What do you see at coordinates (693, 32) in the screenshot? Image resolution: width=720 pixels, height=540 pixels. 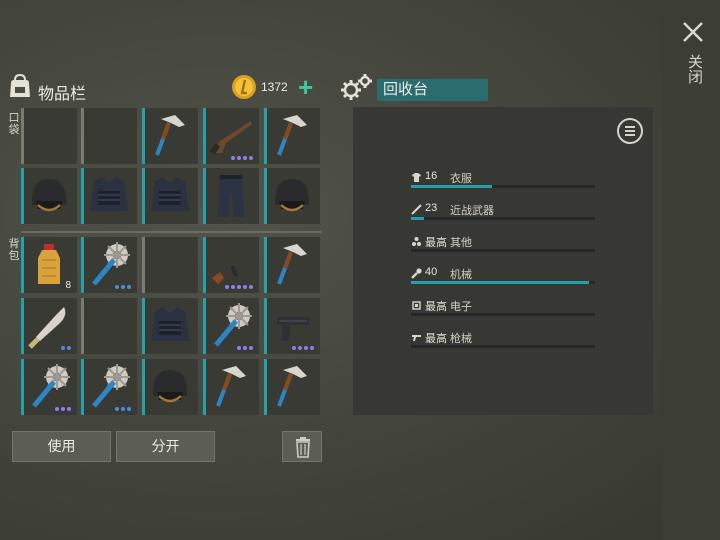 I see `close-icon` at bounding box center [693, 32].